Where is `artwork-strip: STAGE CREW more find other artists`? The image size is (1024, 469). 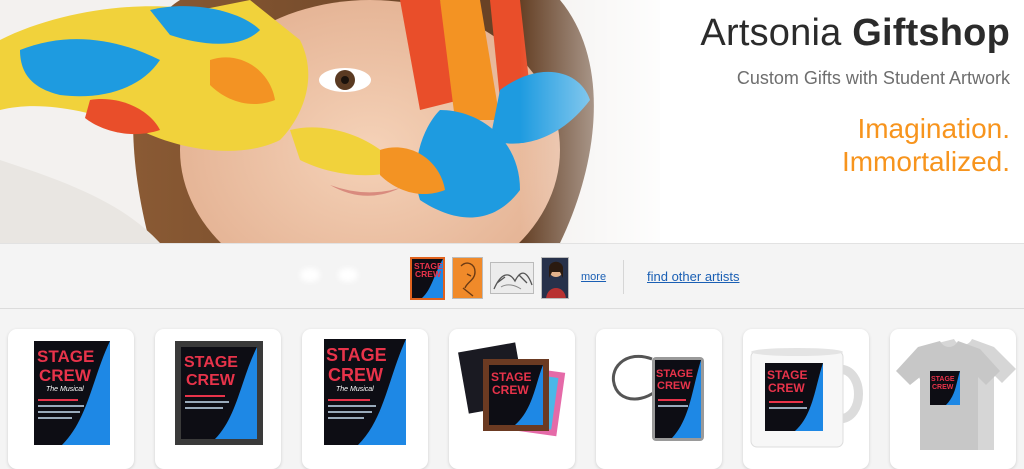 artwork-strip: STAGE CREW more find other artists is located at coordinates (512, 276).